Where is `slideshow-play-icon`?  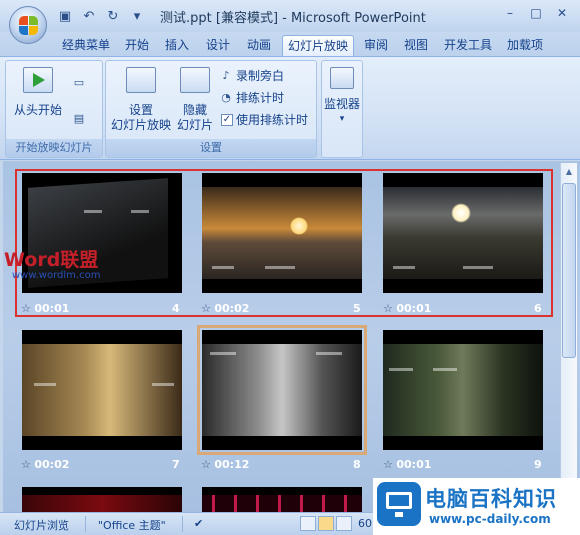 slideshow-play-icon is located at coordinates (38, 80).